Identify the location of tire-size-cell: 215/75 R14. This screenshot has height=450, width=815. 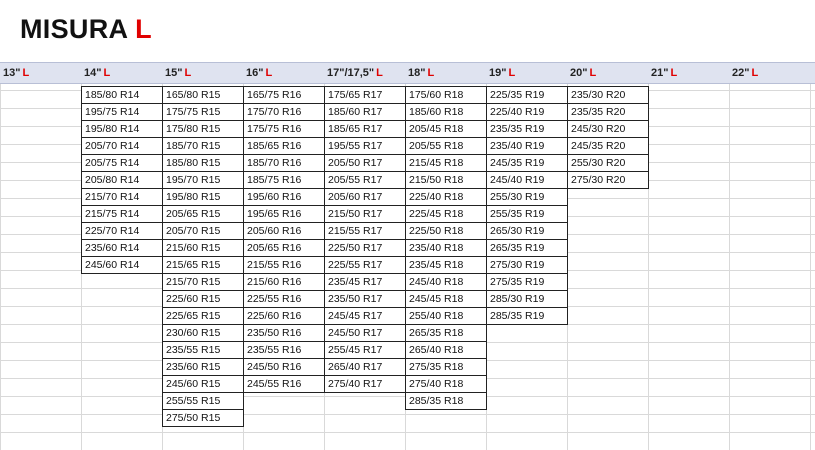
(122, 214).